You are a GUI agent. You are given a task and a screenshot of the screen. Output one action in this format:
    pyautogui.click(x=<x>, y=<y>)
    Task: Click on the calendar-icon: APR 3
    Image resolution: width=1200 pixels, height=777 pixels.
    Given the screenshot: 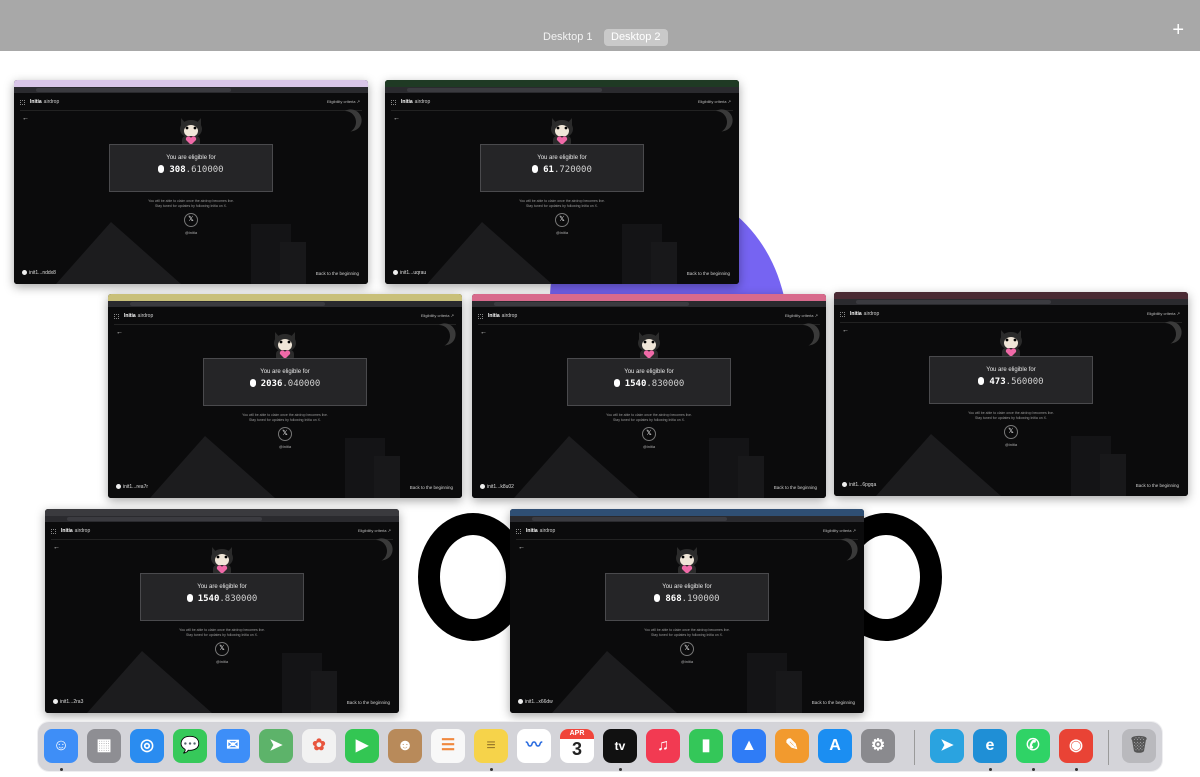 What is the action you would take?
    pyautogui.click(x=577, y=746)
    